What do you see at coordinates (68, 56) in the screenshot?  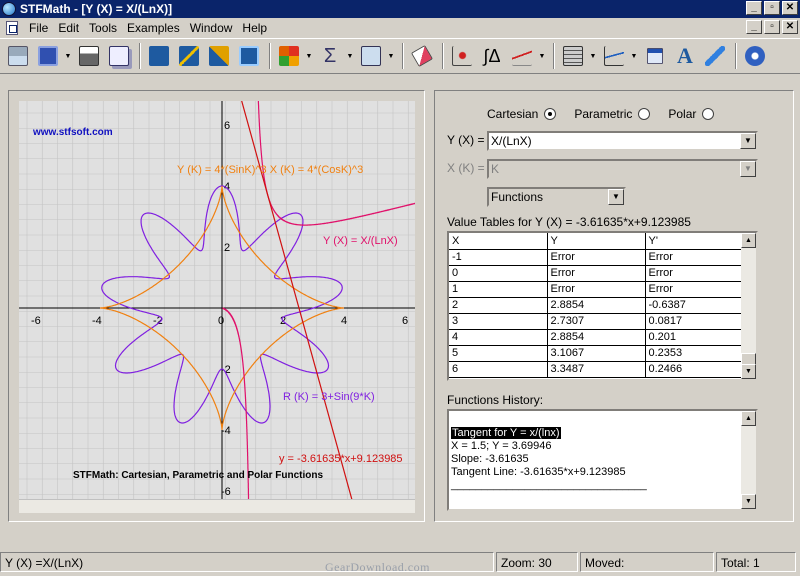 I see `window-dropdown-icon: ▼` at bounding box center [68, 56].